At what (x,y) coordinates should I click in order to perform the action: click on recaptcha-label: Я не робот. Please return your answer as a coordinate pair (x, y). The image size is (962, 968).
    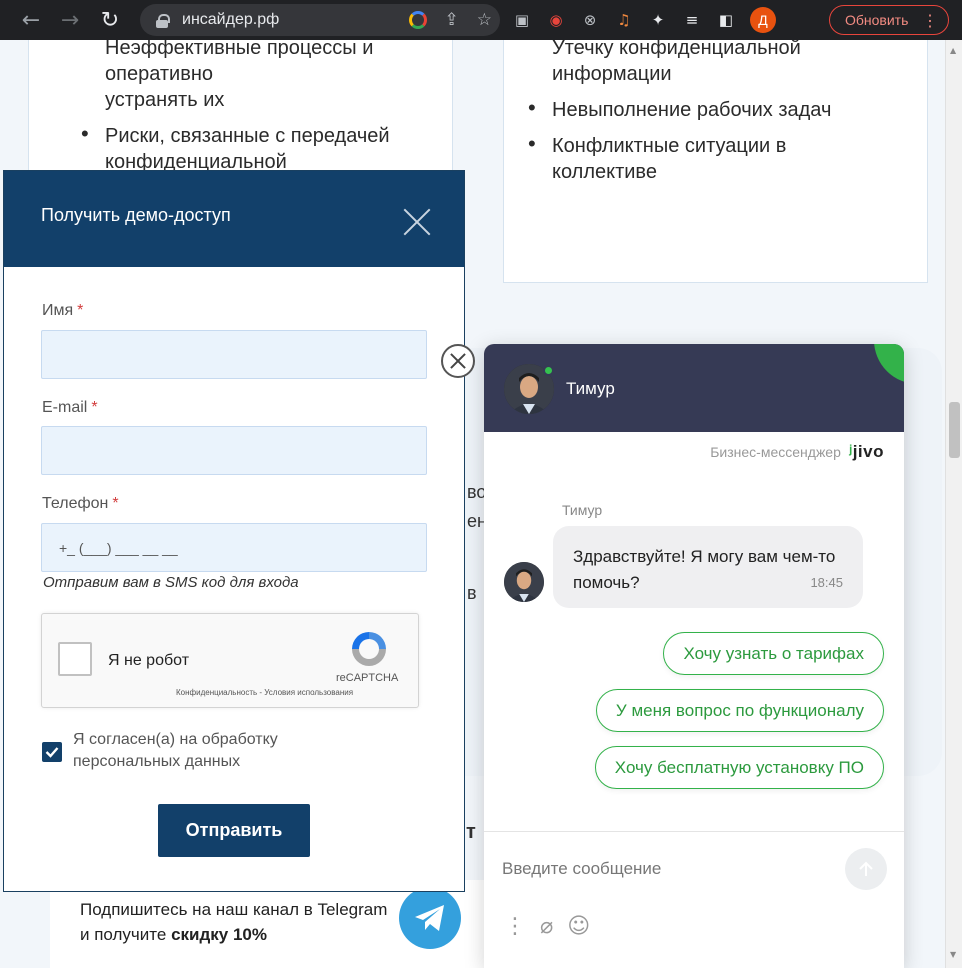
    Looking at the image, I should click on (149, 660).